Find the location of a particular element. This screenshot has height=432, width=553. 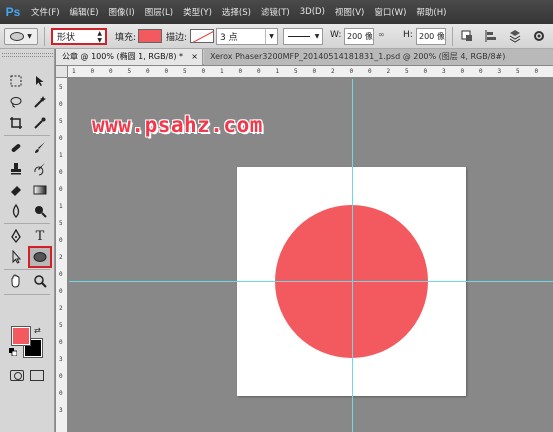

tool-mode-select: 形状 ▲ ▼ is located at coordinates (79, 36).